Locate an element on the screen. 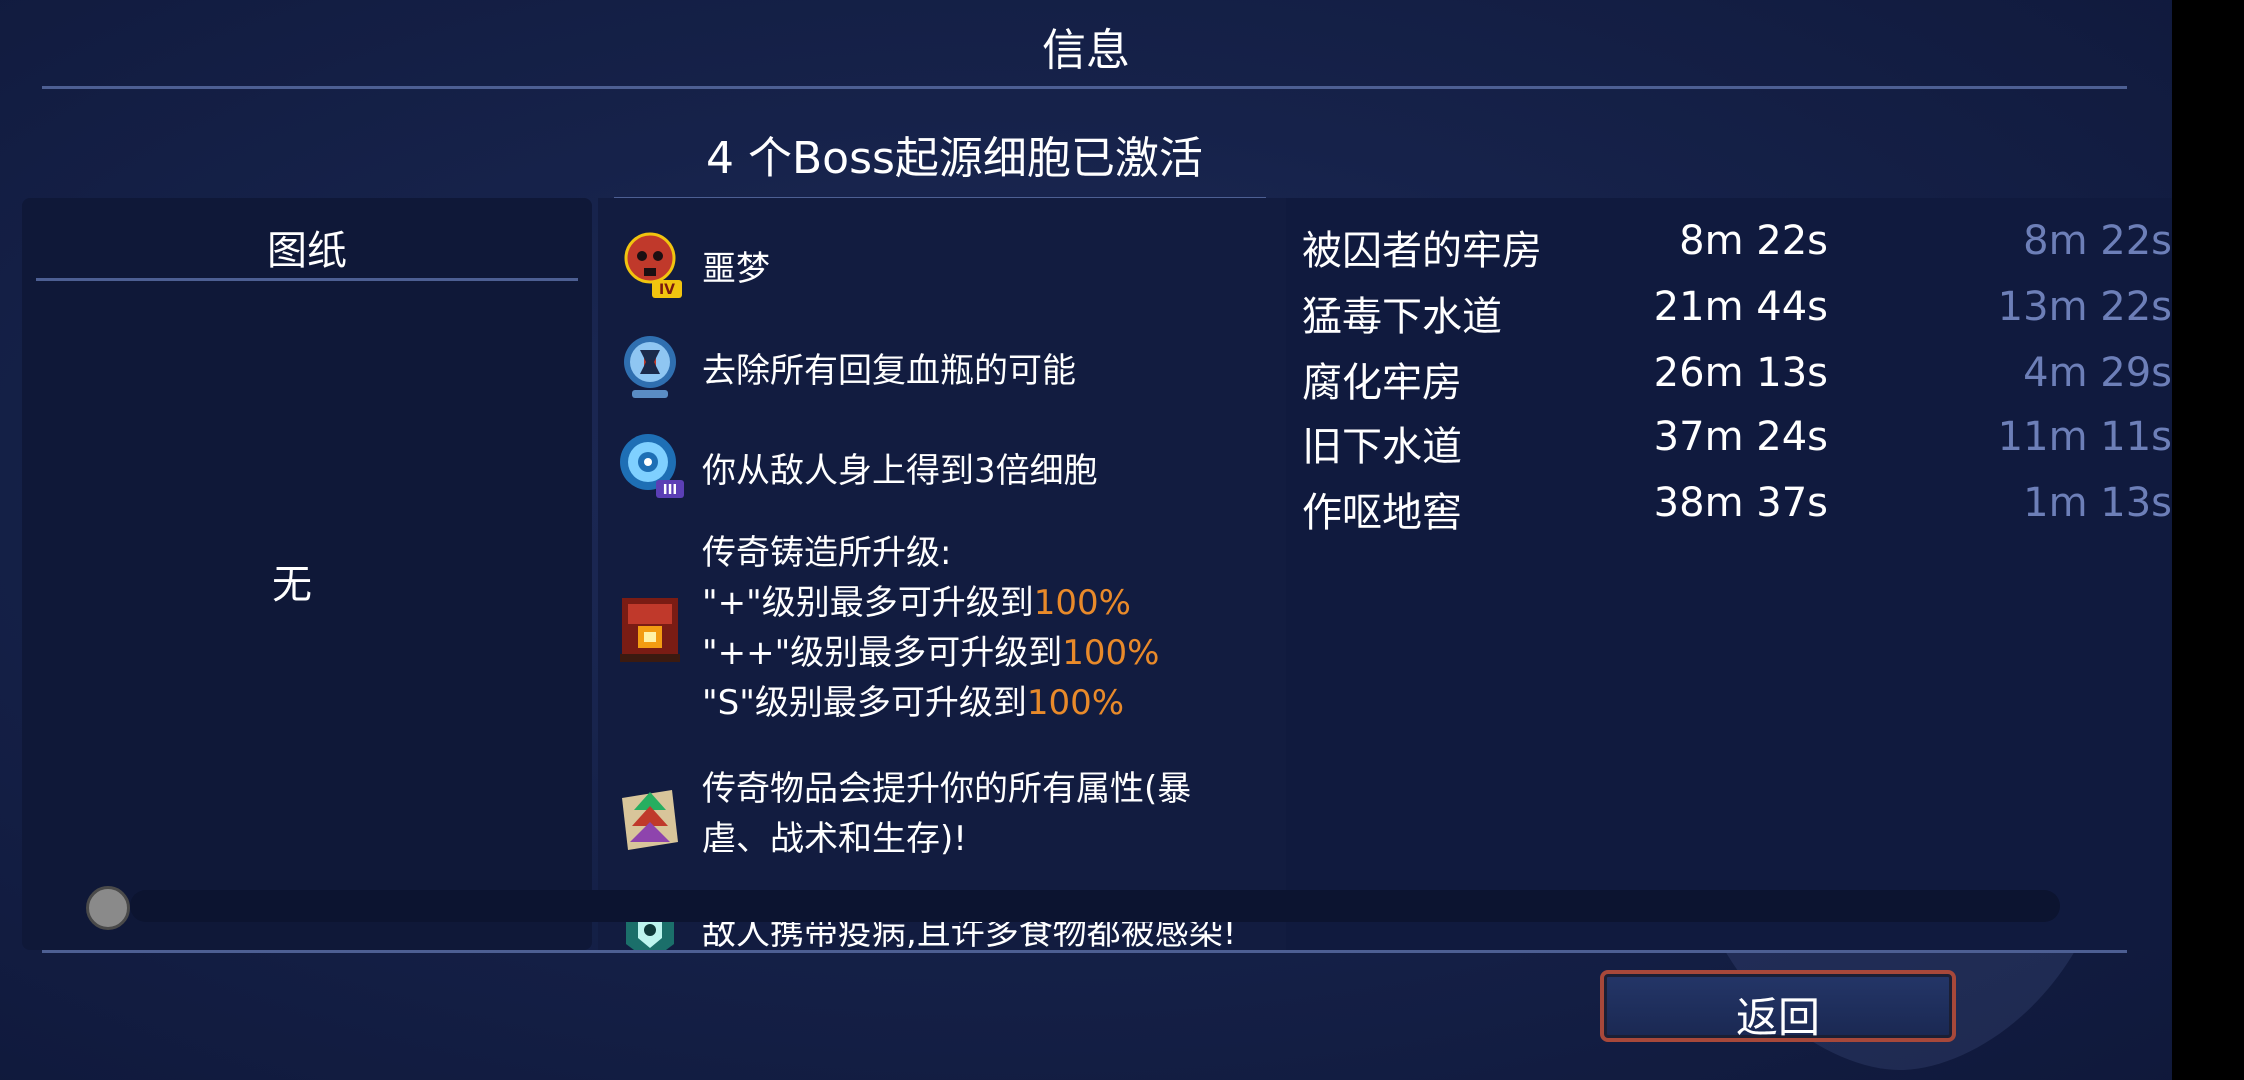  scrollbar-thumb is located at coordinates (108, 908).